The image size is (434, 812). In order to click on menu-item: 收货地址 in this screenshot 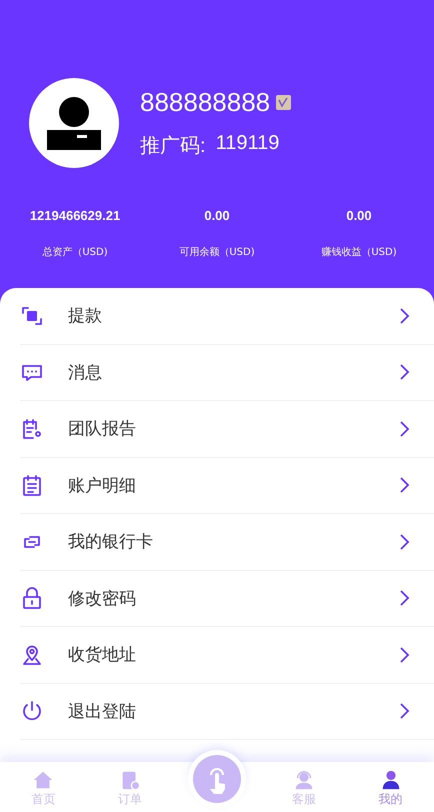, I will do `click(227, 655)`.